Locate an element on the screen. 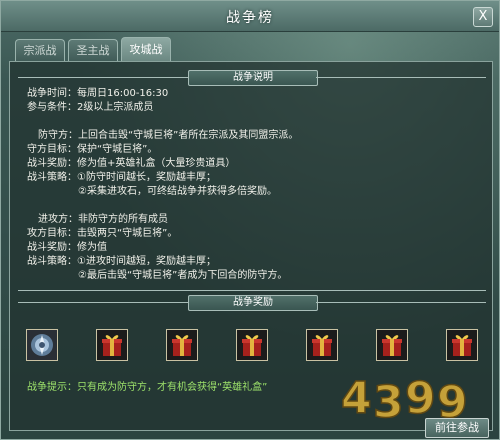  cultivation-orb-icon is located at coordinates (42, 345).